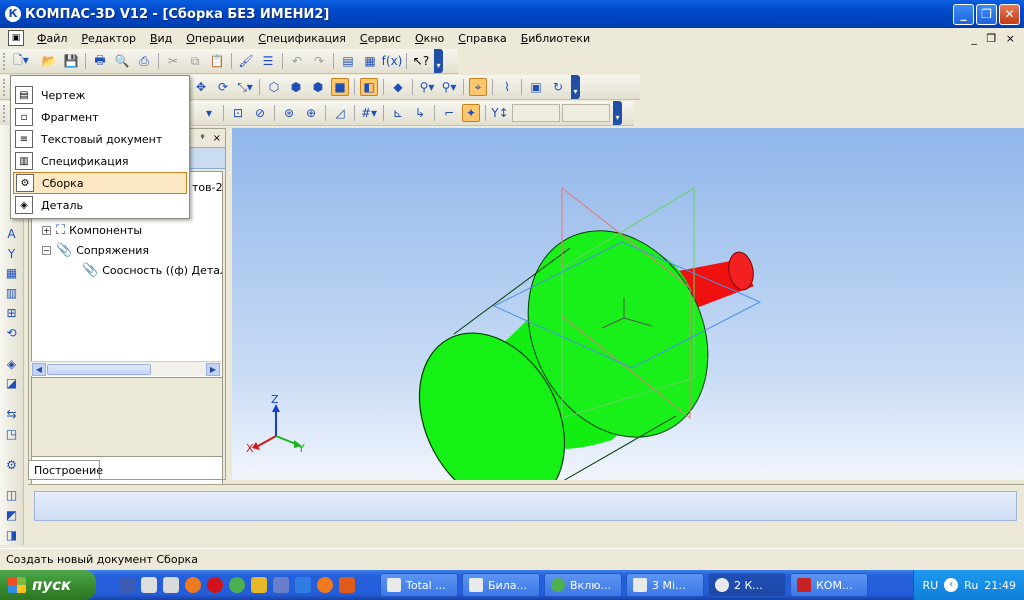  What do you see at coordinates (951, 585) in the screenshot?
I see `tray-arrow-icon: ‹` at bounding box center [951, 585].